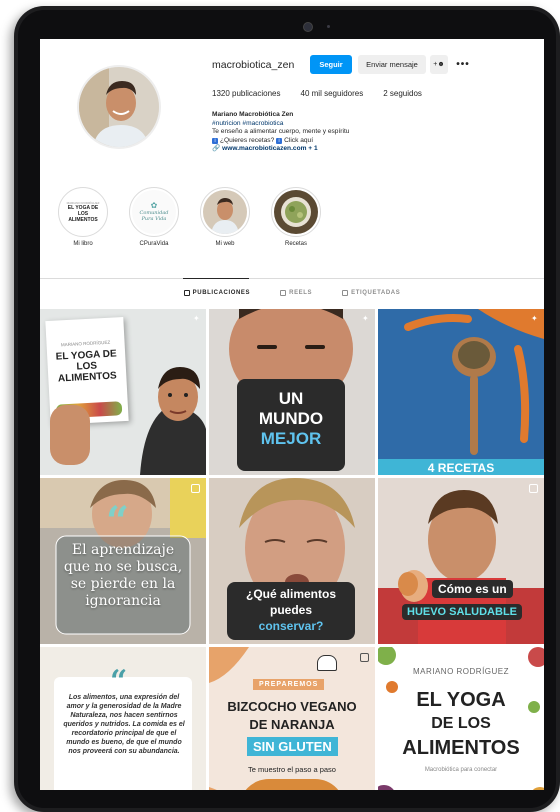 This screenshot has width=560, height=812. What do you see at coordinates (283, 293) in the screenshot?
I see `reels-icon` at bounding box center [283, 293].